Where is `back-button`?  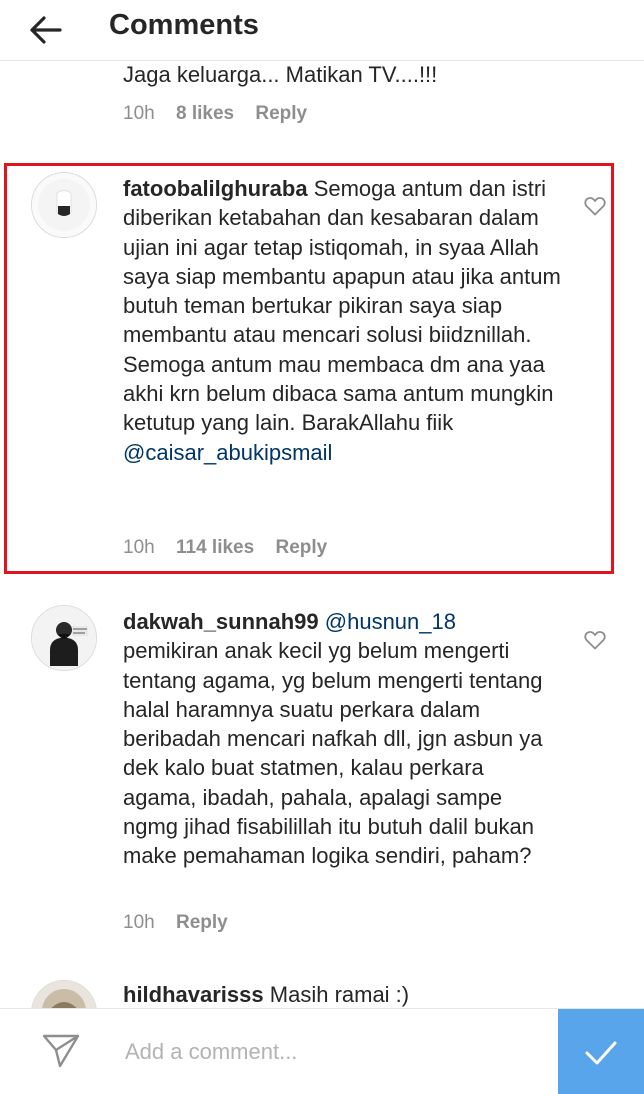
back-button is located at coordinates (46, 30).